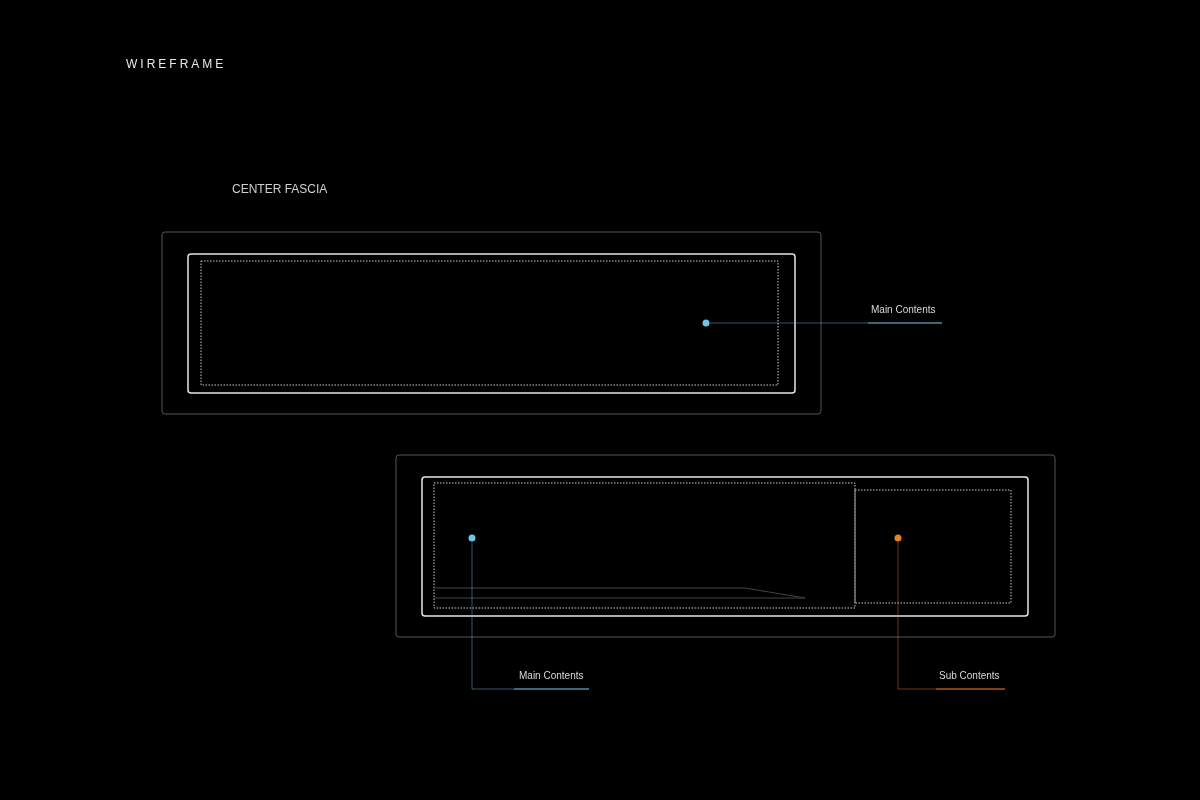 The width and height of the screenshot is (1200, 800). I want to click on callout-label: Sub Contents, so click(969, 676).